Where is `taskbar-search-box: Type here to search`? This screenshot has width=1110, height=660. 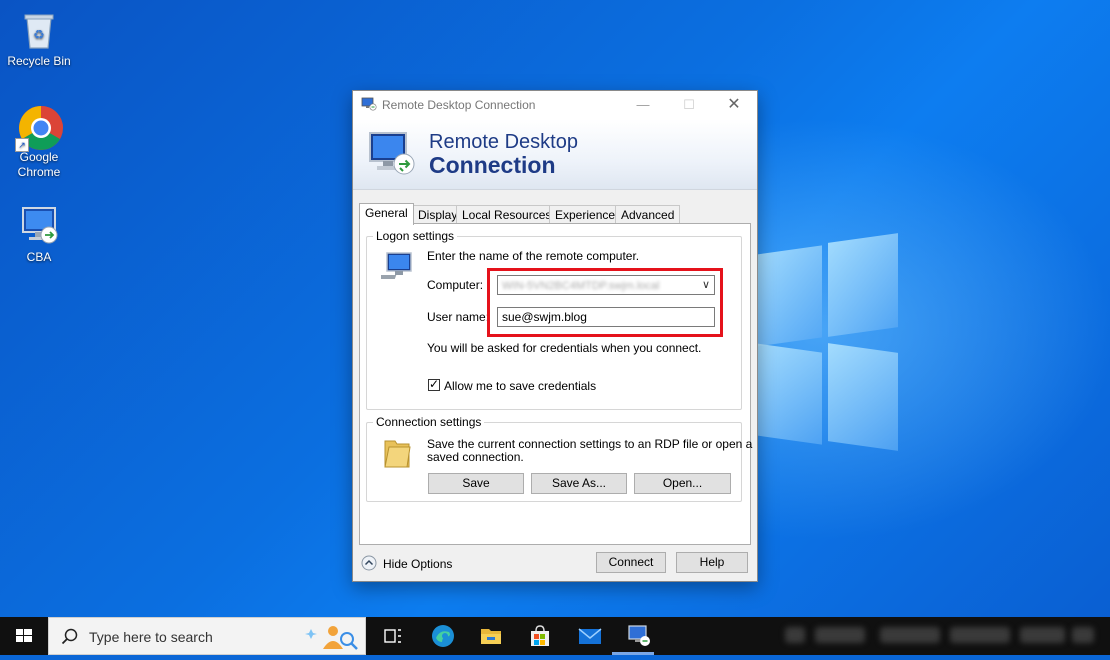 taskbar-search-box: Type here to search is located at coordinates (207, 636).